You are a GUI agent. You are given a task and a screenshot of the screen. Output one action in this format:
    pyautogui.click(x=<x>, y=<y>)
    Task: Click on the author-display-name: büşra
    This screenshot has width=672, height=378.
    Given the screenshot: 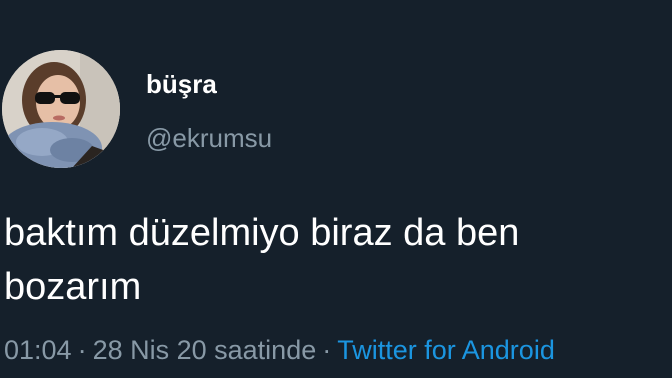 What is the action you would take?
    pyautogui.click(x=181, y=84)
    